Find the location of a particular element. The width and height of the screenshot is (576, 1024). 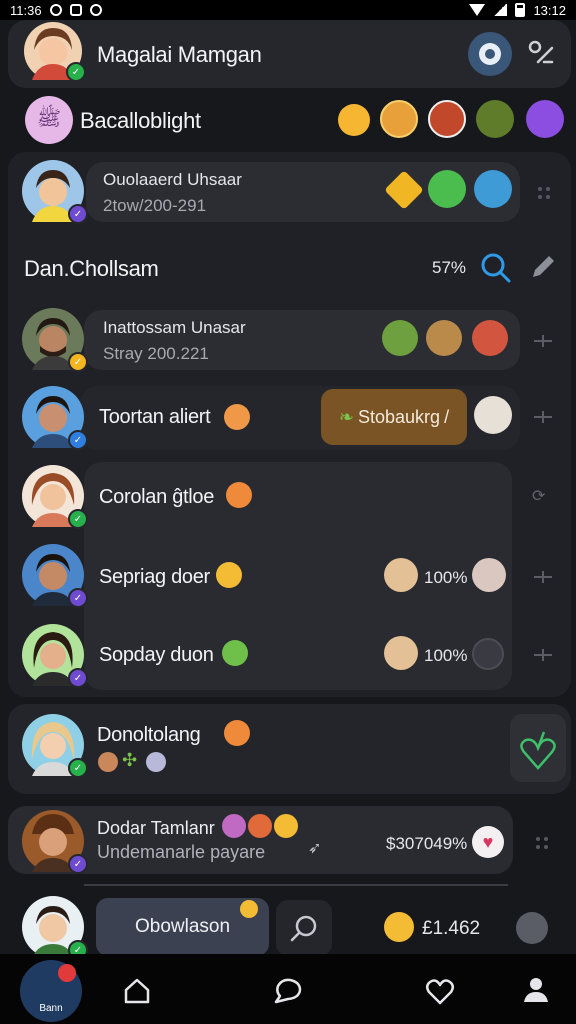

row-5-name: Sopday duon is located at coordinates (156, 655).